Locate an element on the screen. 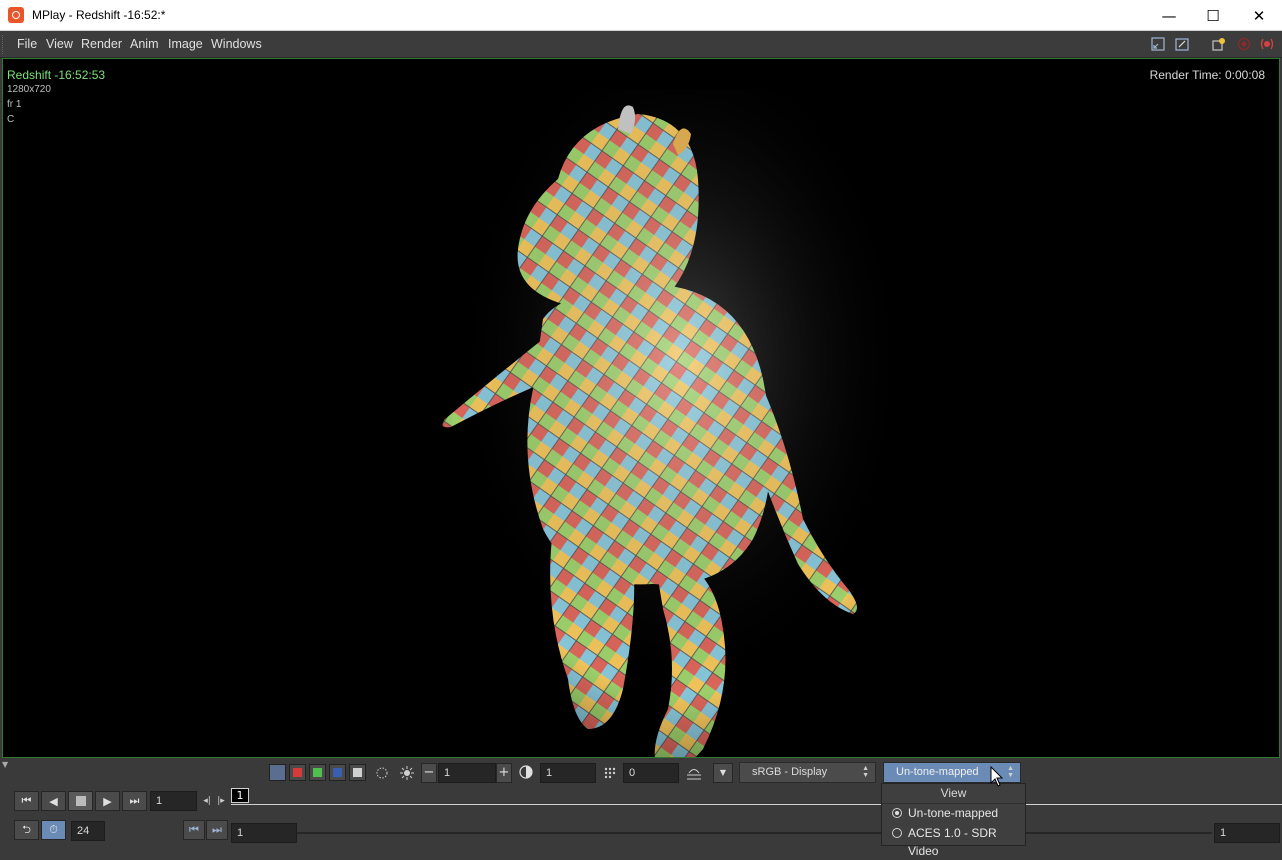 Image resolution: width=1282 pixels, height=860 pixels. timeline-track is located at coordinates (756, 804).